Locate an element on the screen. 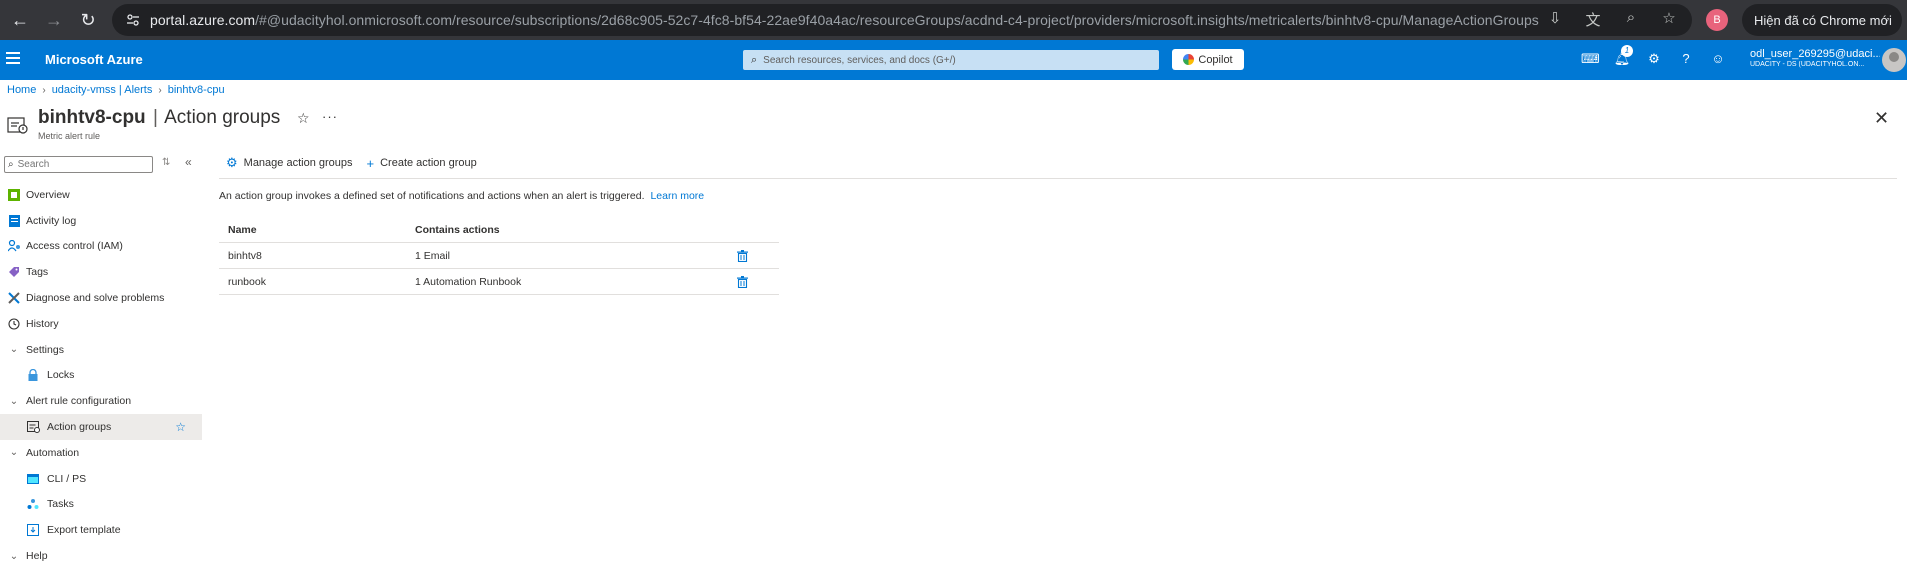  nav-item-label: Tags is located at coordinates (37, 272).